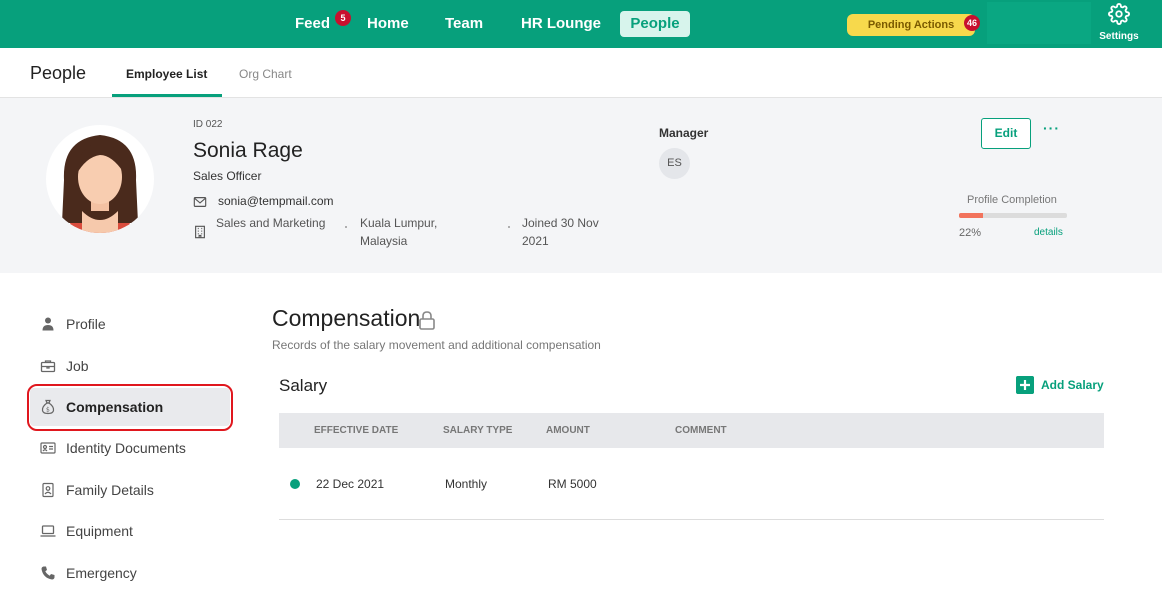  What do you see at coordinates (970, 233) in the screenshot?
I see `profile-completion-percent: 22%` at bounding box center [970, 233].